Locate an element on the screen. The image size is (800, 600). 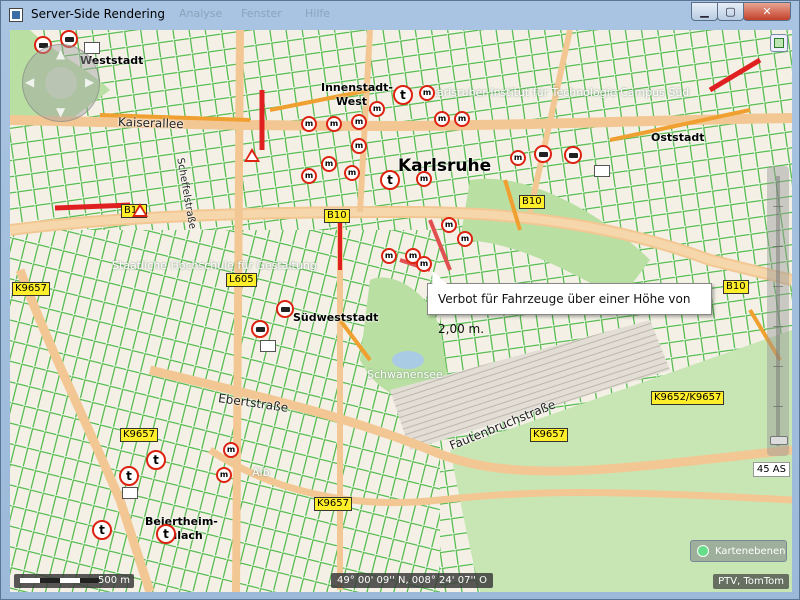
pan-down-icon: ▼ is located at coordinates (60, 112).